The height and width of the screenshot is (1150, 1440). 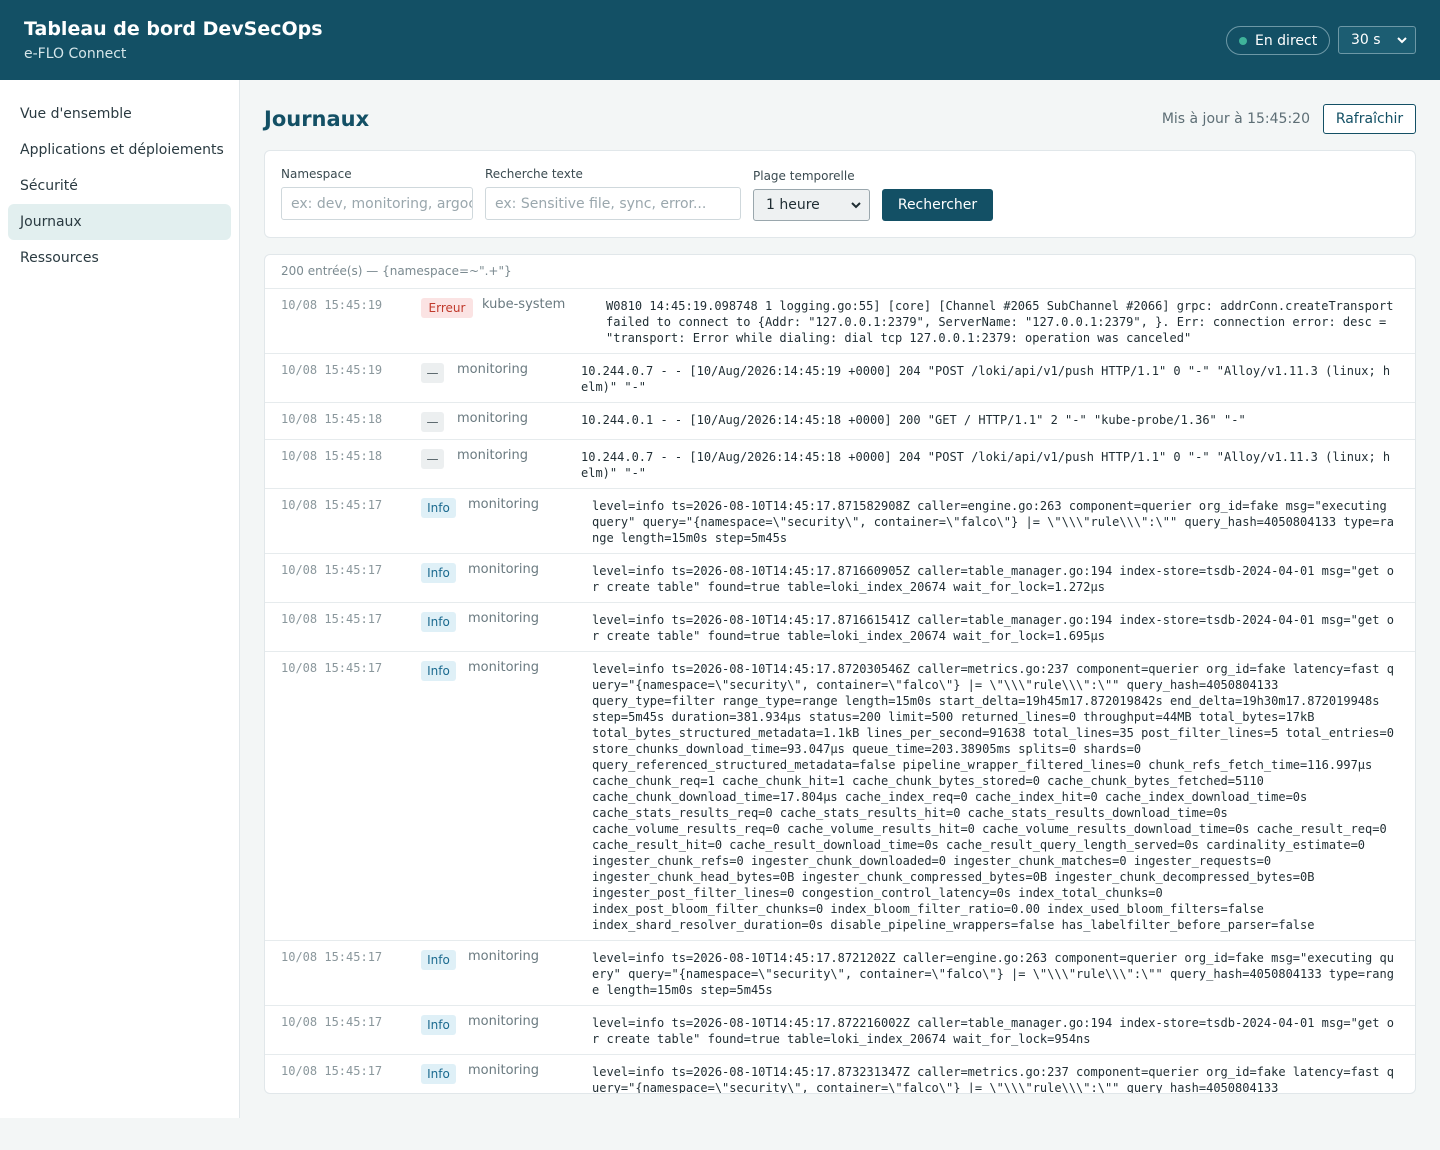 I want to click on refresh-interval-value: 30 s, so click(x=1366, y=40).